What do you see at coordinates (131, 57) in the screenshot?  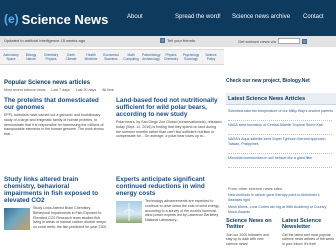 I see `category-item: Math Computing` at bounding box center [131, 57].